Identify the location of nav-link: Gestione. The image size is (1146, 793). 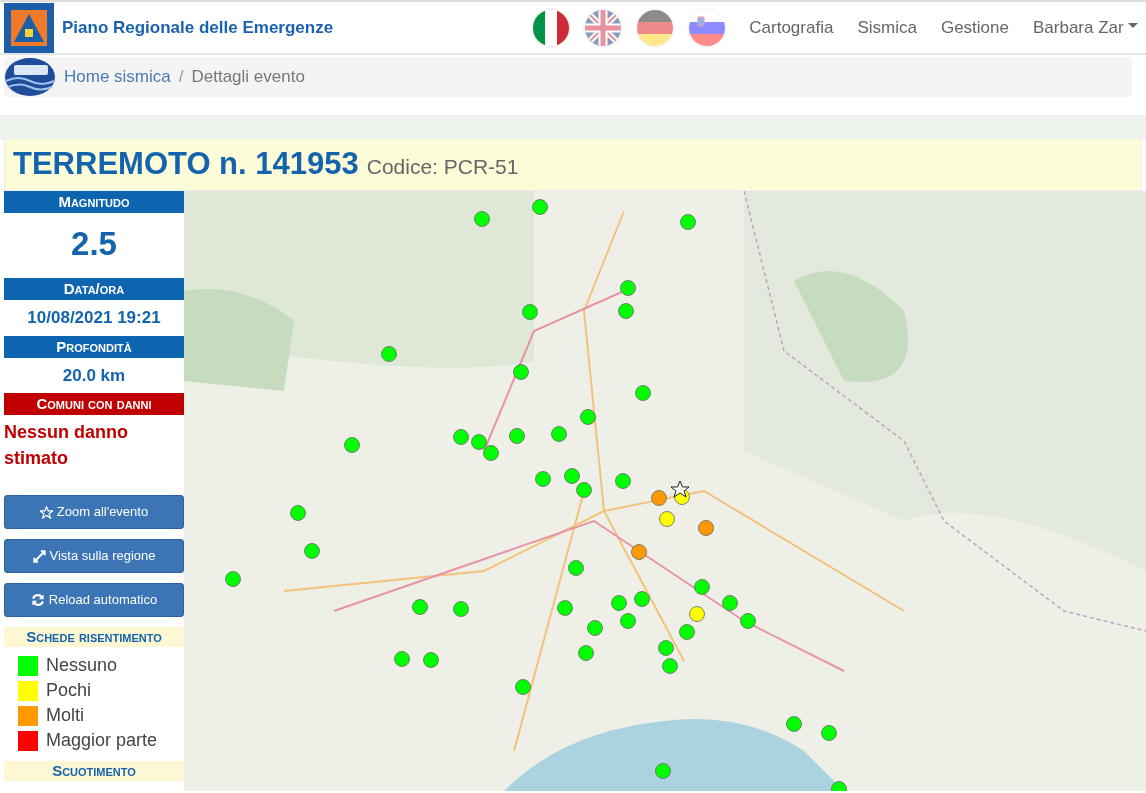
(974, 27).